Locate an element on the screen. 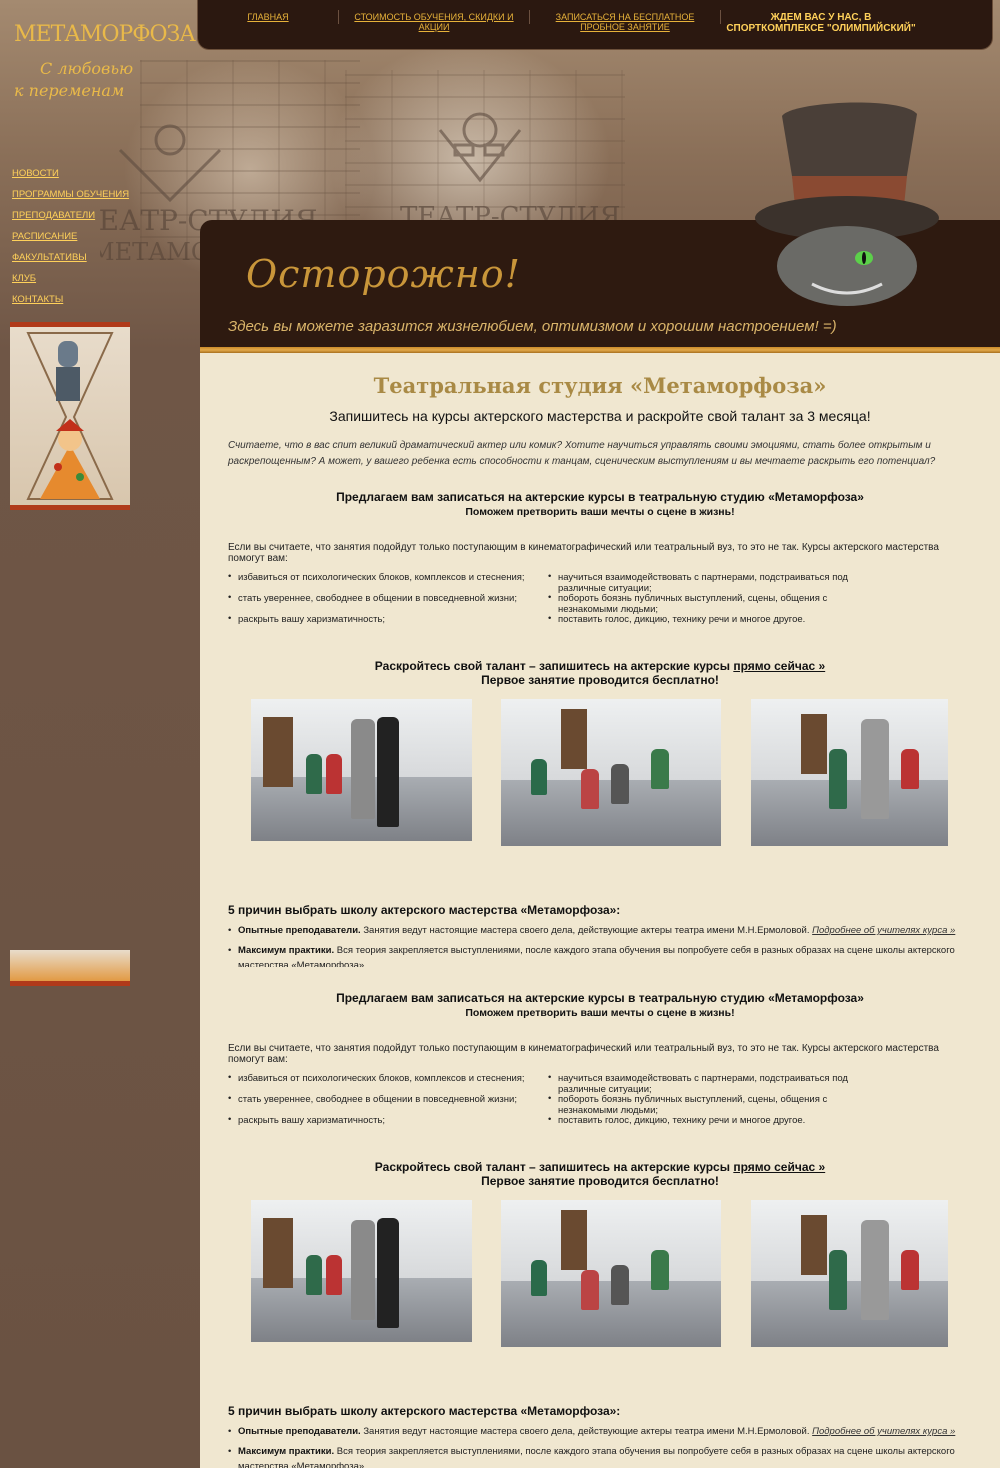  hourglass-illustration is located at coordinates (70, 416).